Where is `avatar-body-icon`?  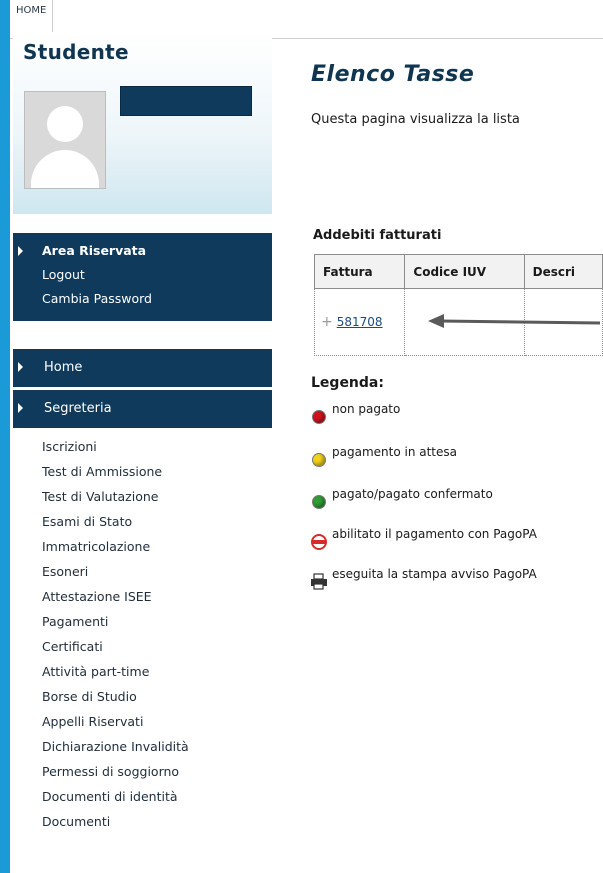
avatar-body-icon is located at coordinates (65, 169).